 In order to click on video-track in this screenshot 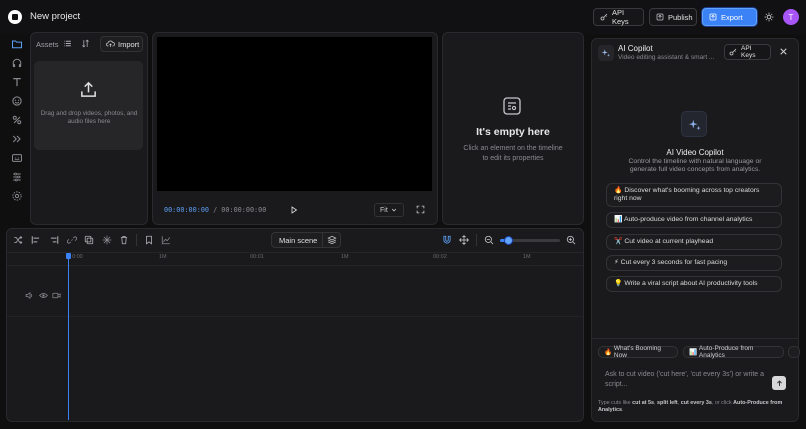, I will do `click(295, 297)`.